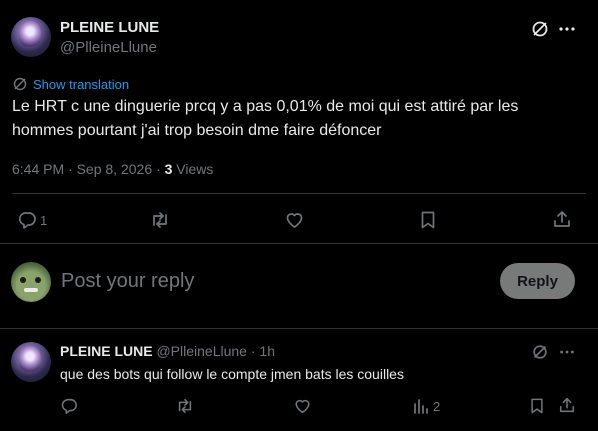 Image resolution: width=598 pixels, height=431 pixels. Describe the element at coordinates (195, 169) in the screenshot. I see `views-label: Views` at that location.